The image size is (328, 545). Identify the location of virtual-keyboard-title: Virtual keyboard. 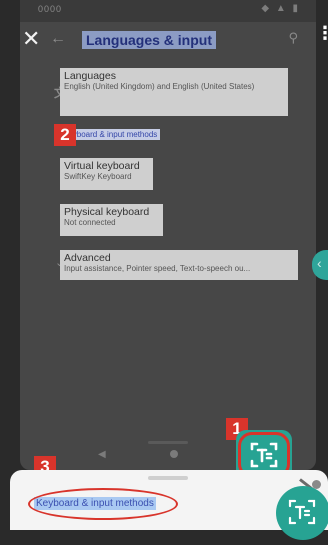
(102, 166).